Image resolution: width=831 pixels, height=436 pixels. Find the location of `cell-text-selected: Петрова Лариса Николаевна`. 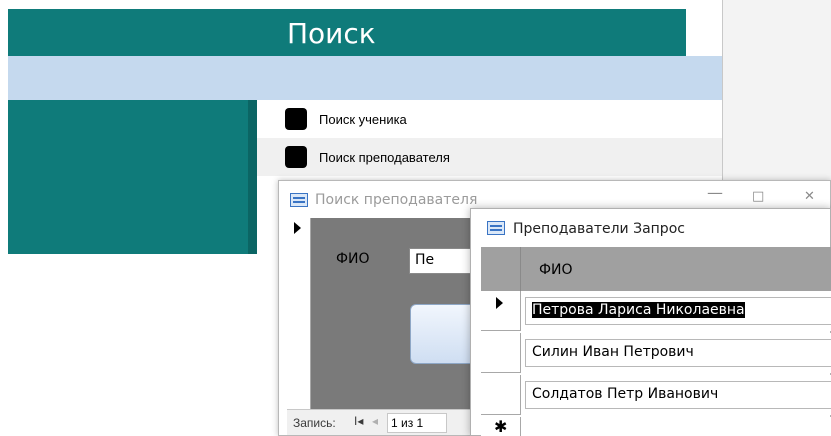

cell-text-selected: Петрова Лариса Николаевна is located at coordinates (638, 310).